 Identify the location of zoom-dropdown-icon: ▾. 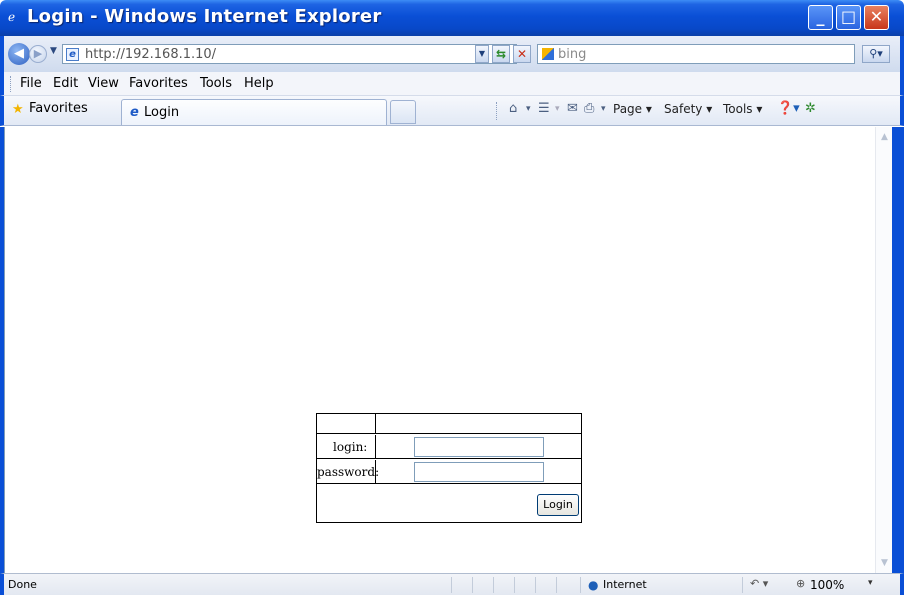
(870, 583).